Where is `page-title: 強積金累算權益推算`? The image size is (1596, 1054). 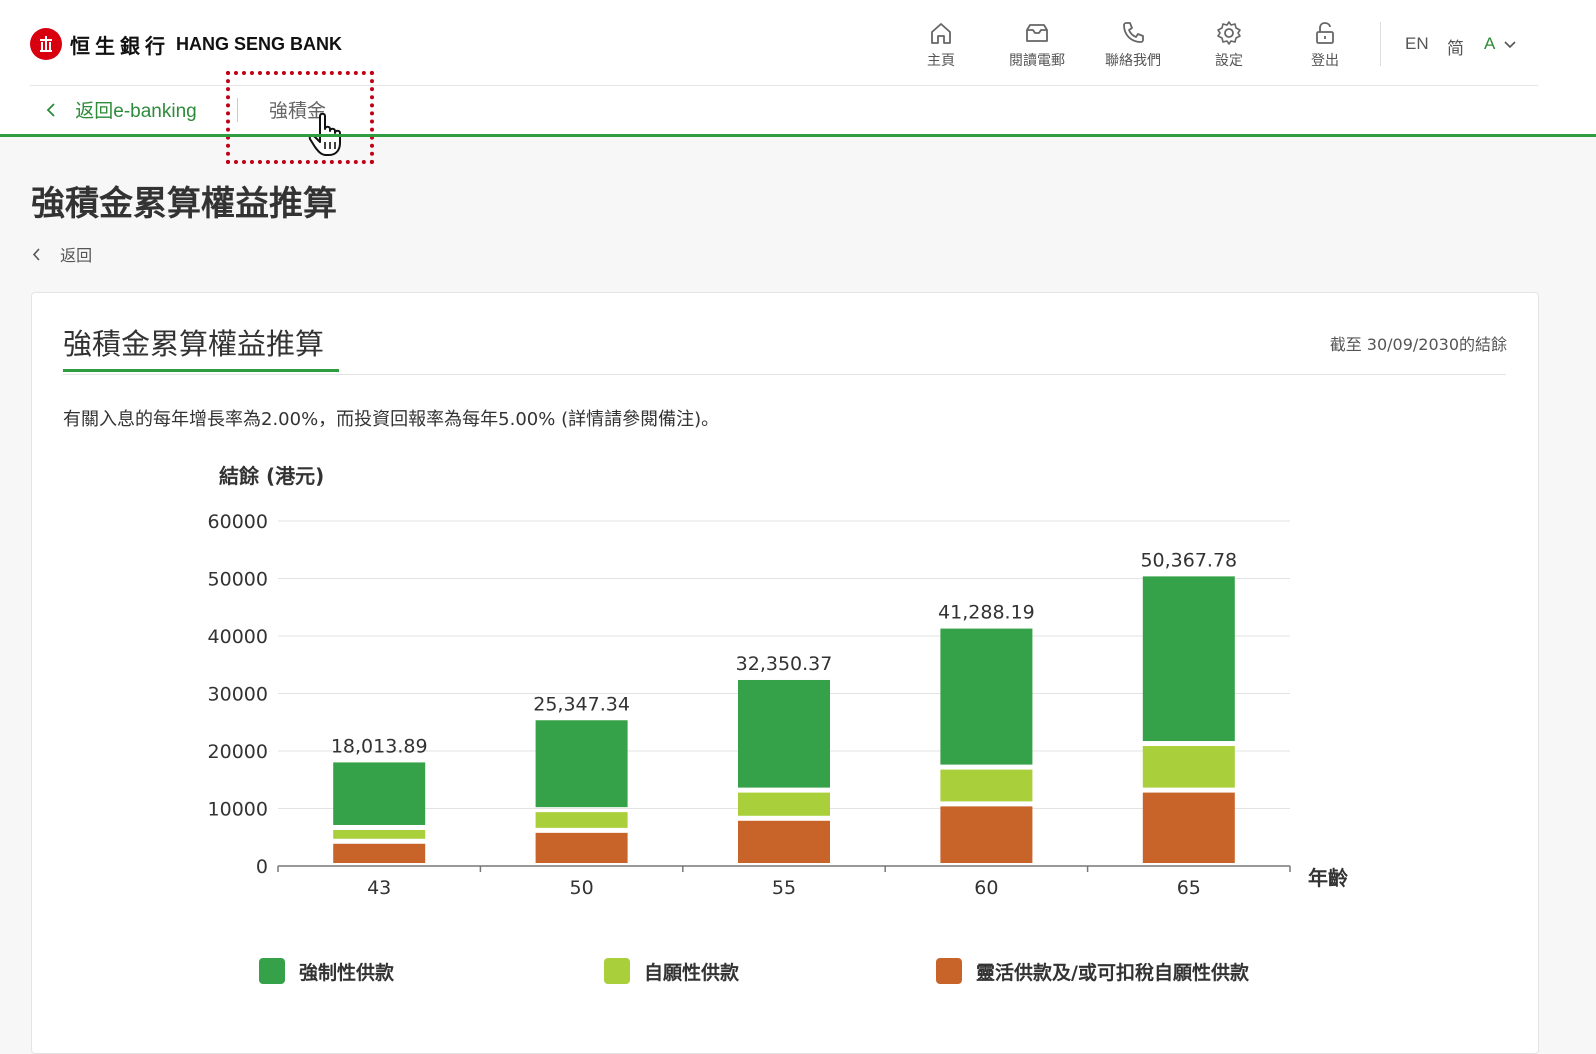
page-title: 強積金累算權益推算 is located at coordinates (184, 204).